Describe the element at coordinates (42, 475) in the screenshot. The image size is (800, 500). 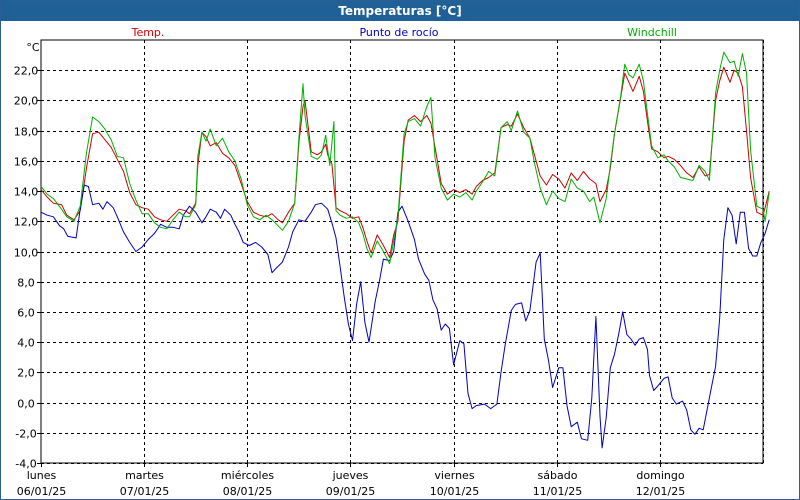
I see `x-tick-day-label: lunes` at that location.